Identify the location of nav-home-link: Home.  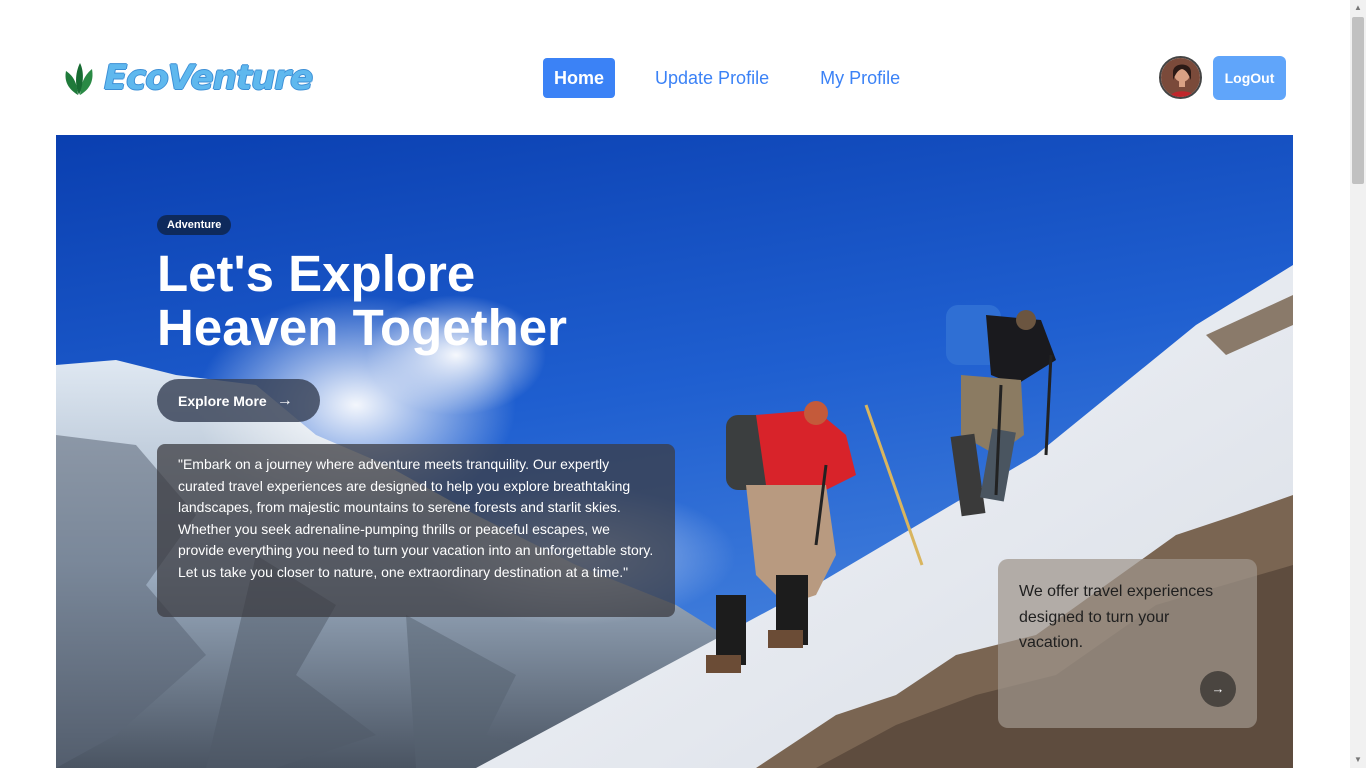
(579, 78).